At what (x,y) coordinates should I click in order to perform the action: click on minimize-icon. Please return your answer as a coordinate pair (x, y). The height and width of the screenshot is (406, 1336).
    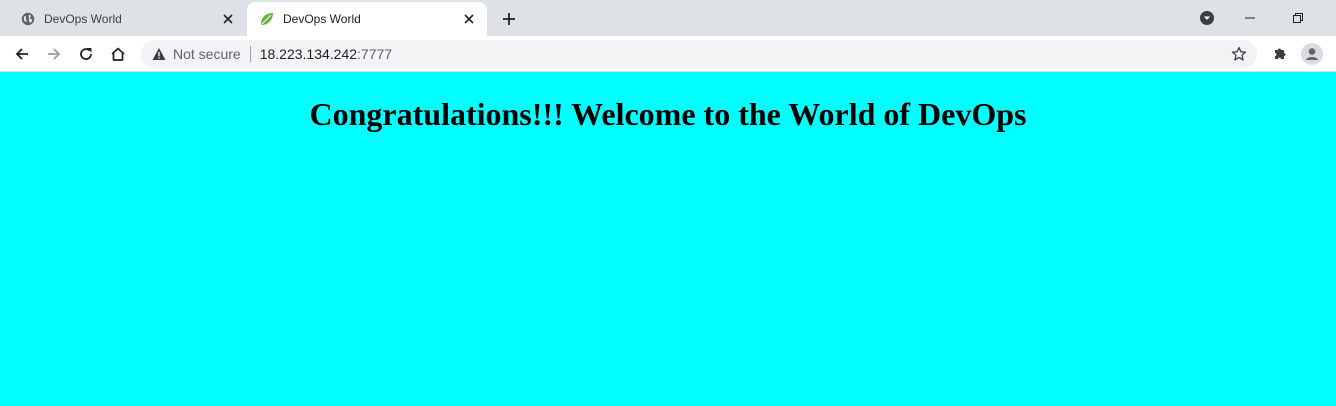
    Looking at the image, I should click on (1250, 18).